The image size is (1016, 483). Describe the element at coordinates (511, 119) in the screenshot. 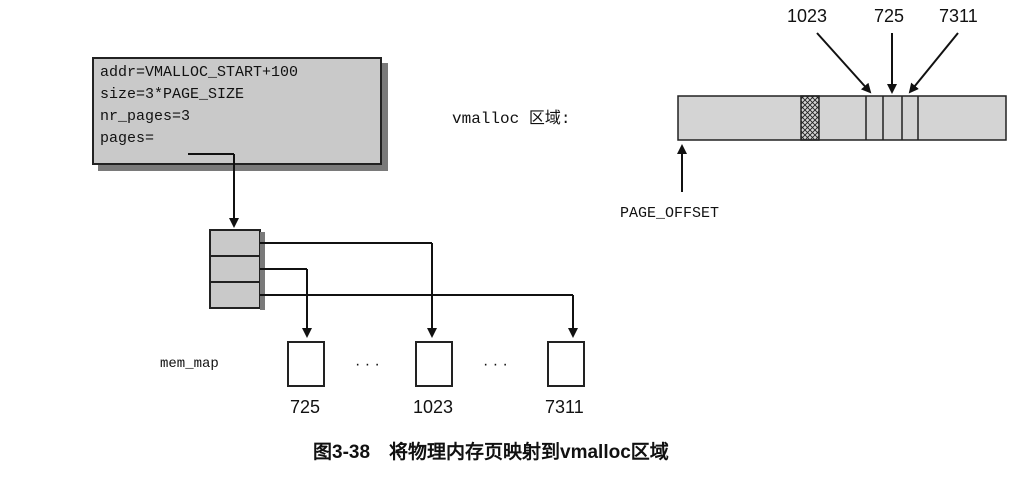

I see `vmalloc-region-label: vmalloc 区域:` at that location.